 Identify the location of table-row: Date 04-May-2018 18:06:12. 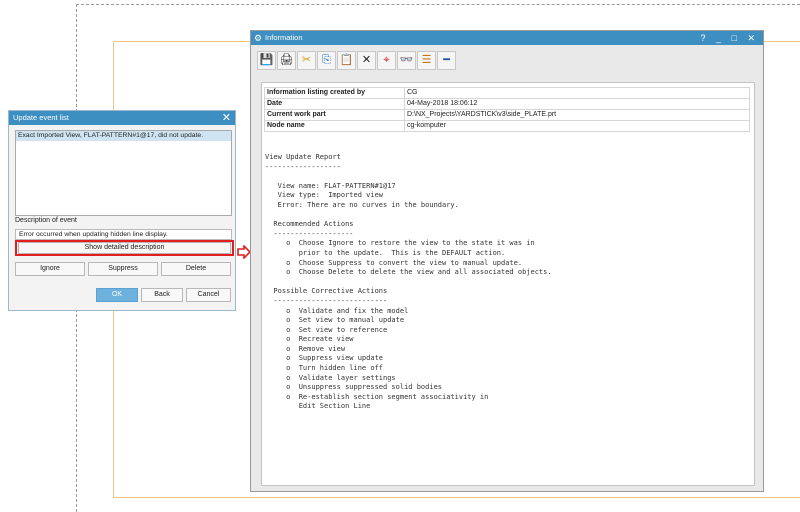
(507, 104).